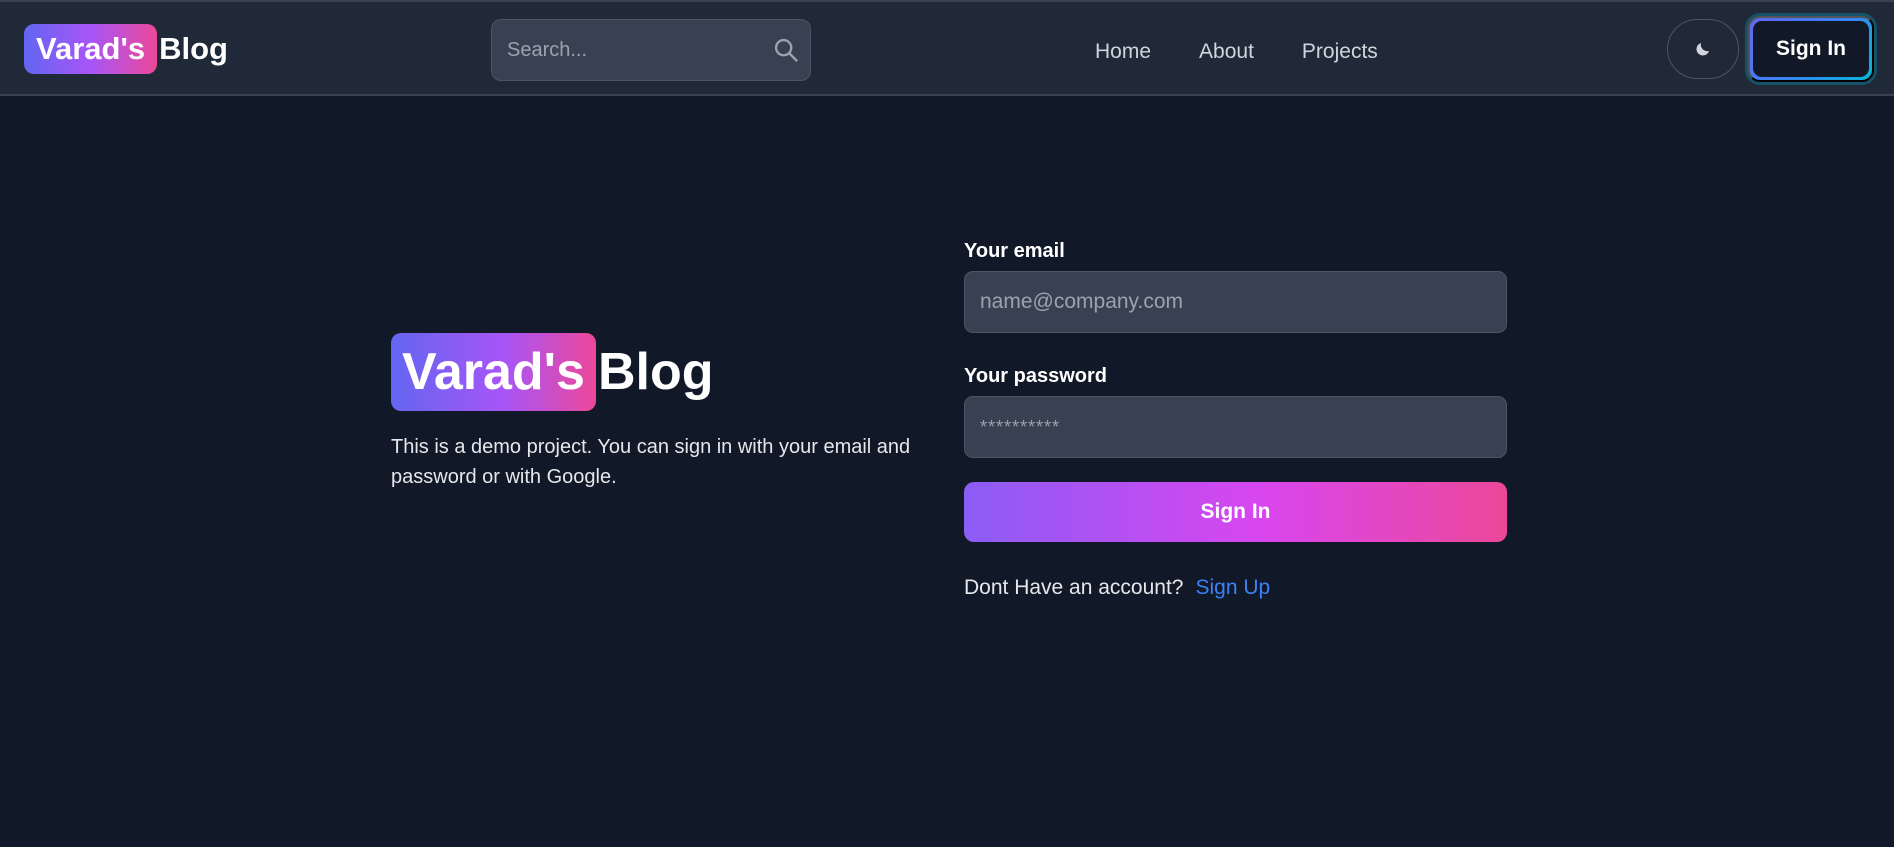 Image resolution: width=1894 pixels, height=847 pixels. What do you see at coordinates (639, 50) in the screenshot?
I see `search-input` at bounding box center [639, 50].